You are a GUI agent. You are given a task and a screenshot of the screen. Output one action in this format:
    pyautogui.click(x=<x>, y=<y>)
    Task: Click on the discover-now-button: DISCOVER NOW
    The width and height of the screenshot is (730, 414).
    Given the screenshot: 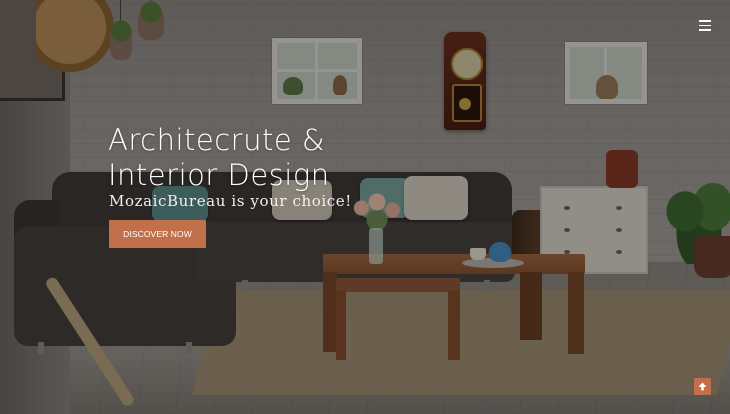 What is the action you would take?
    pyautogui.click(x=157, y=234)
    